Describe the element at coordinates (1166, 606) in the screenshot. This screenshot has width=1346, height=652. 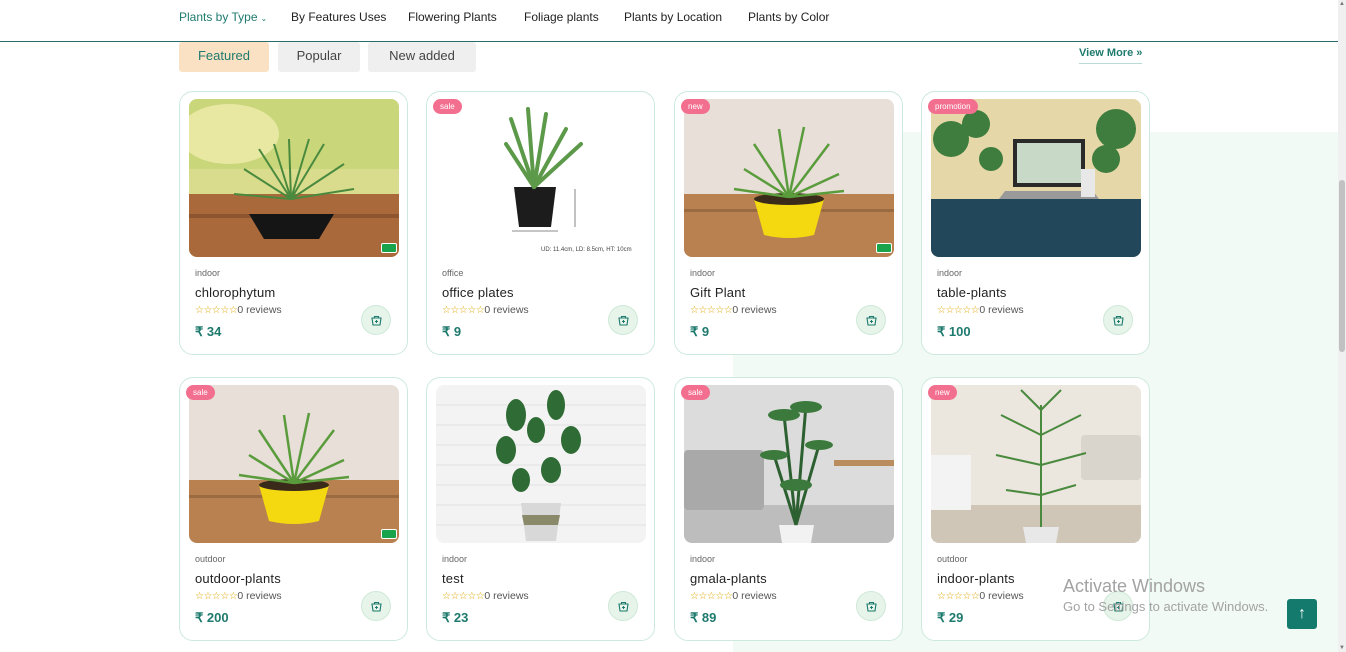
I see `watermark-subtitle: Go to Settings to activate Windows.` at that location.